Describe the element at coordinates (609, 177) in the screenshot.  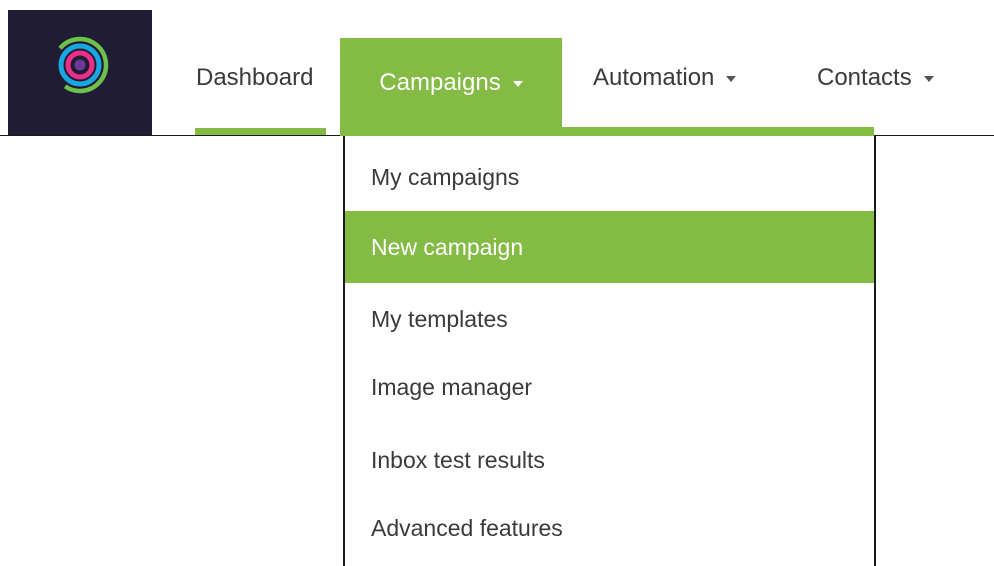
I see `menu-item-my-campaigns: My campaigns` at that location.